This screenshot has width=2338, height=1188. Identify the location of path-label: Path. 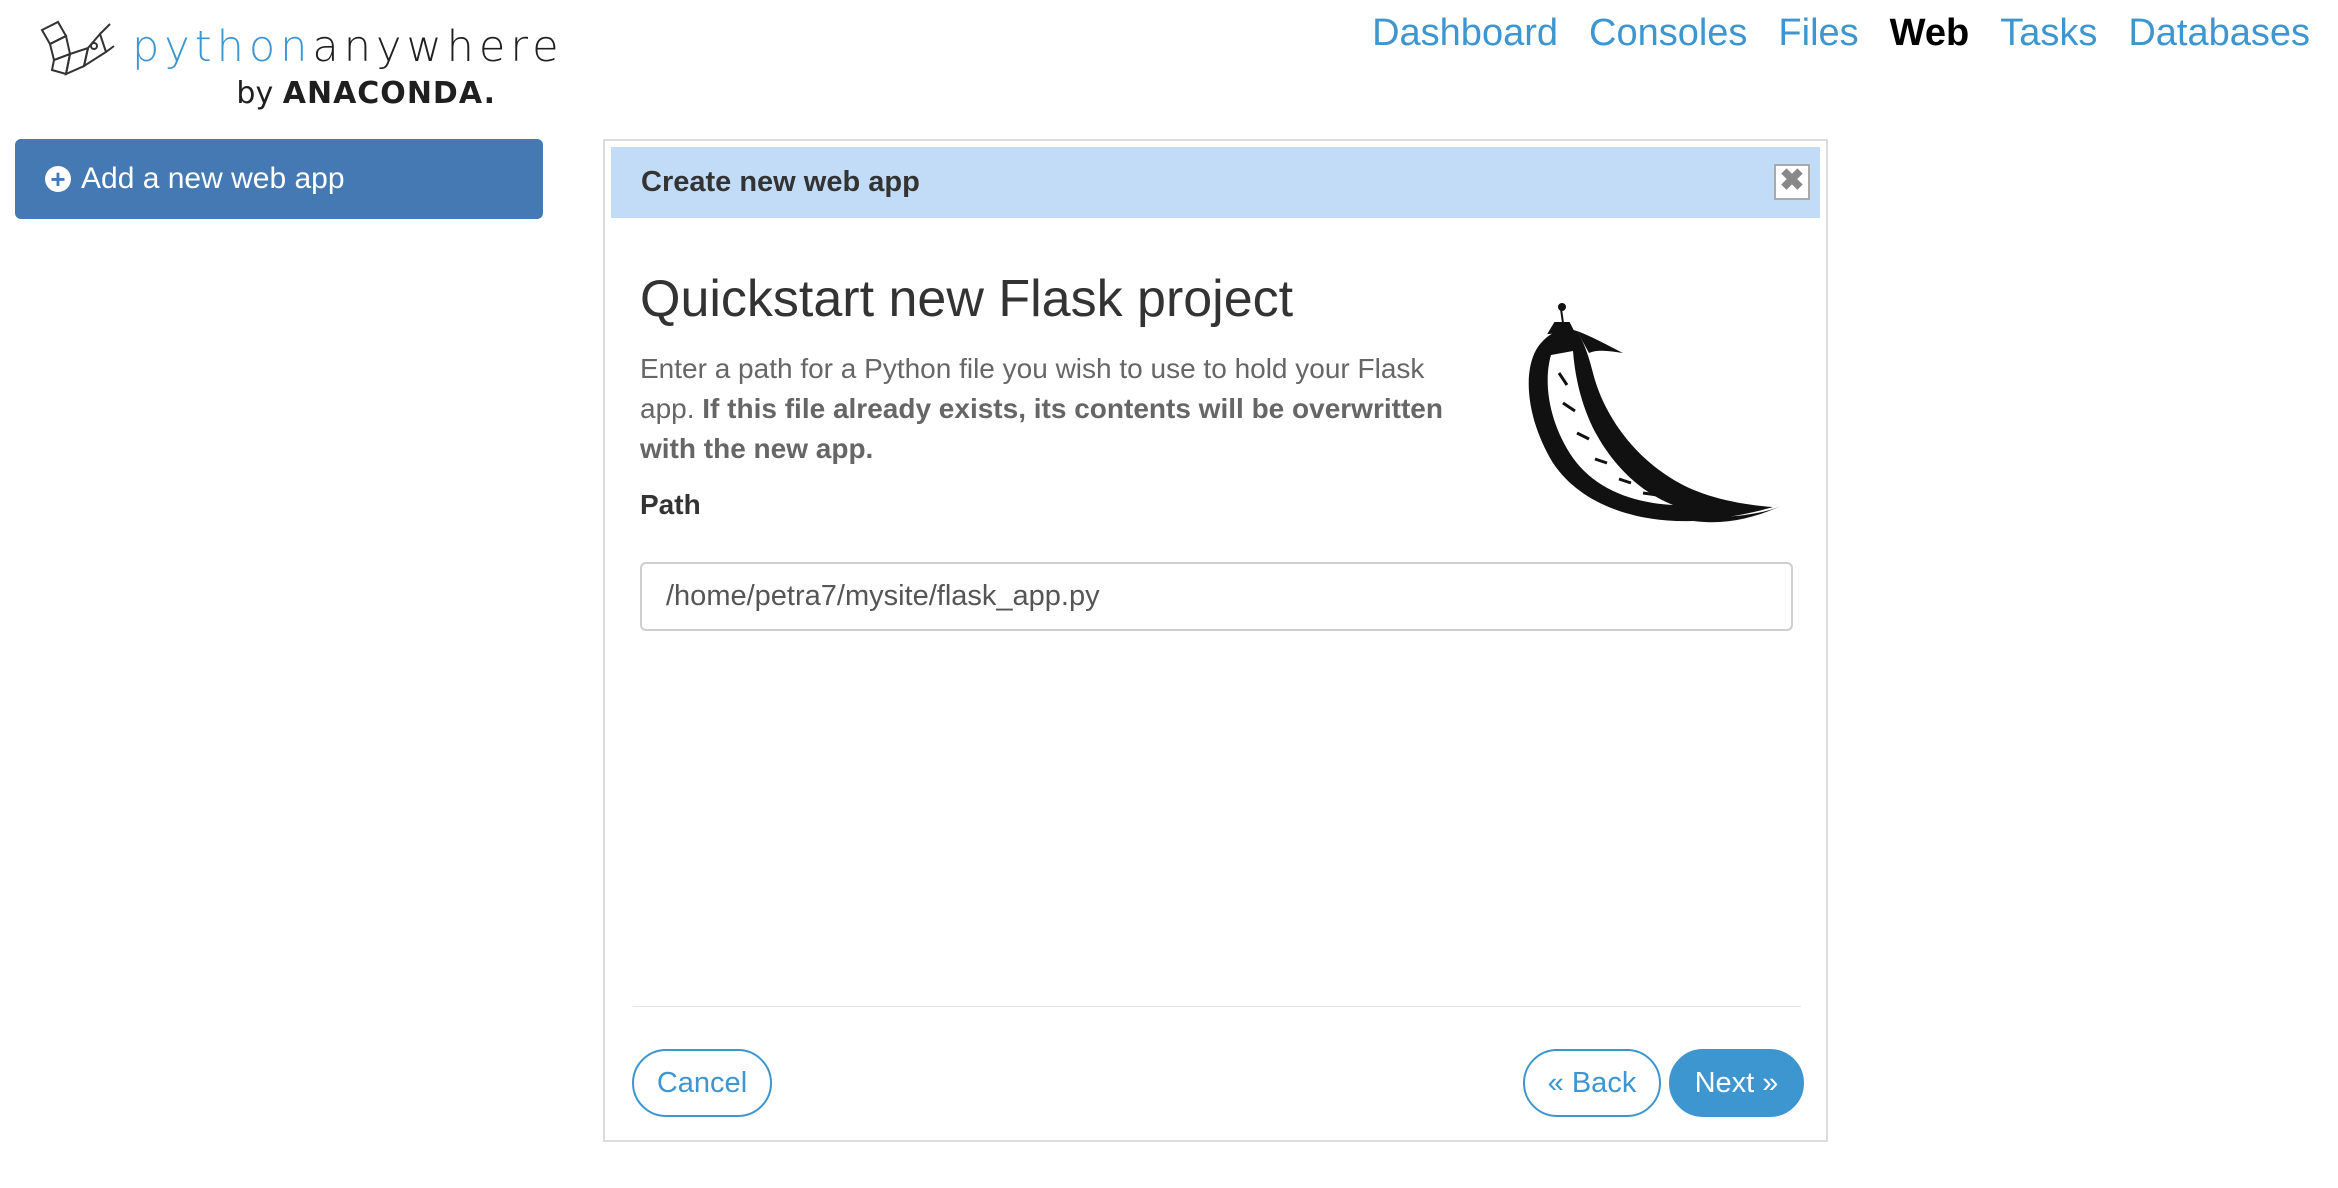
(670, 504).